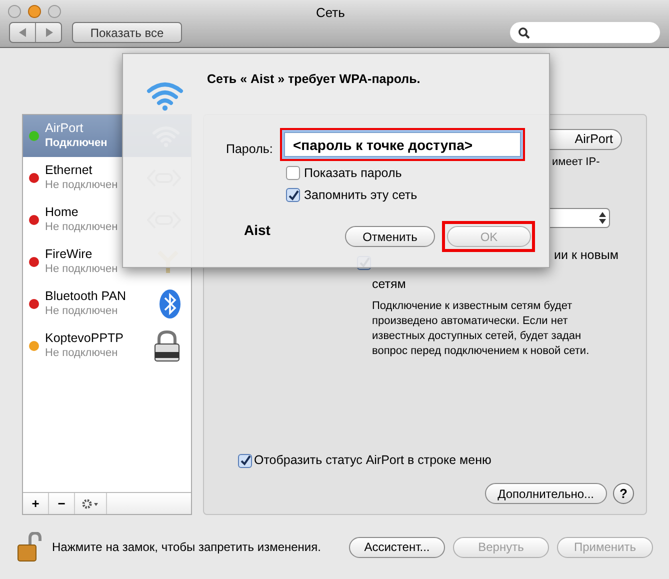 This screenshot has width=669, height=579. Describe the element at coordinates (48, 32) in the screenshot. I see `forward-icon` at that location.